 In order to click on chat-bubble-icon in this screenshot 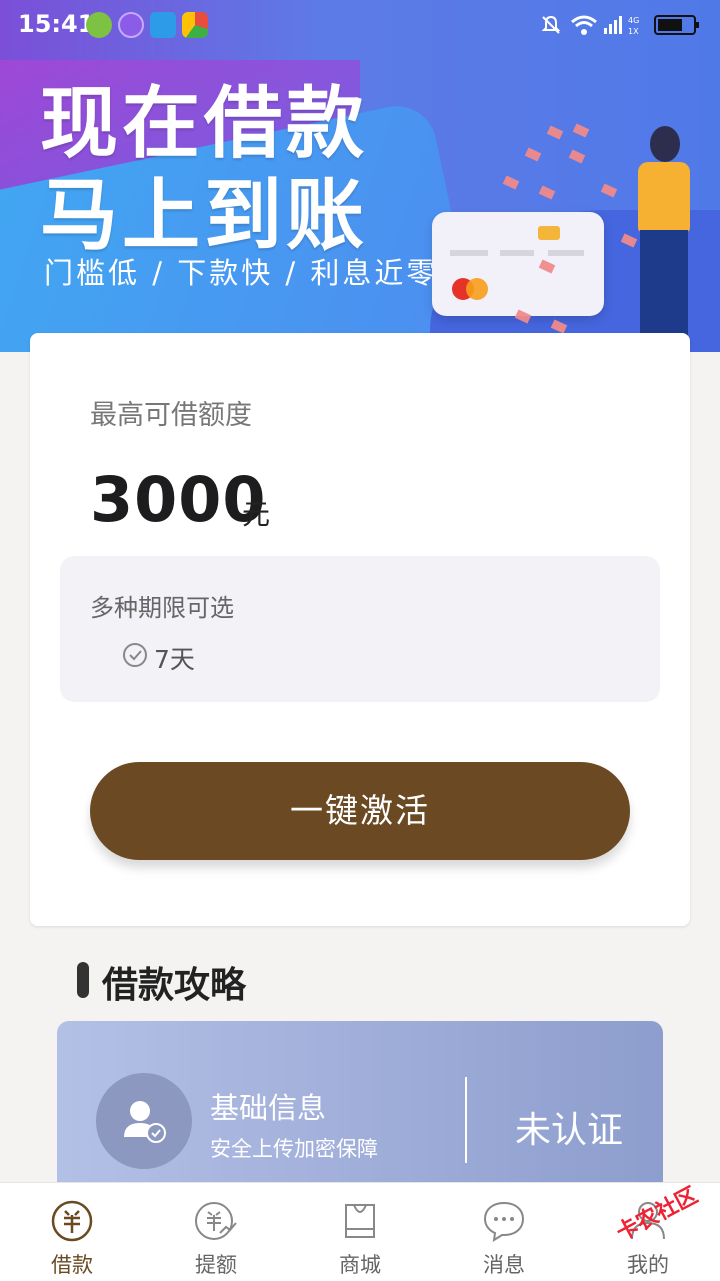, I will do `click(504, 1221)`.